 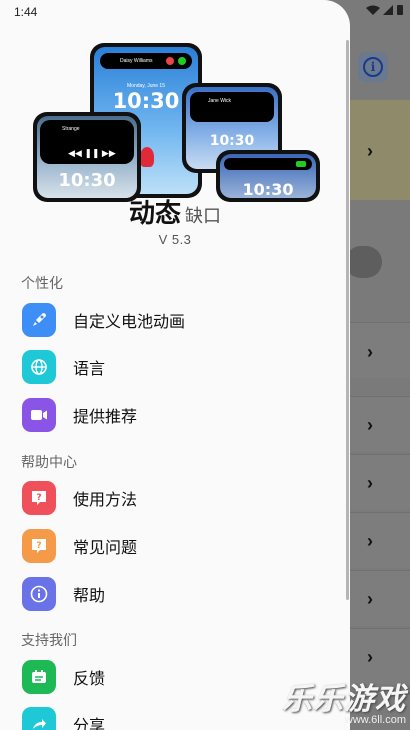 What do you see at coordinates (79, 498) in the screenshot?
I see `menu-item-how-to-use: ? 使用方法` at bounding box center [79, 498].